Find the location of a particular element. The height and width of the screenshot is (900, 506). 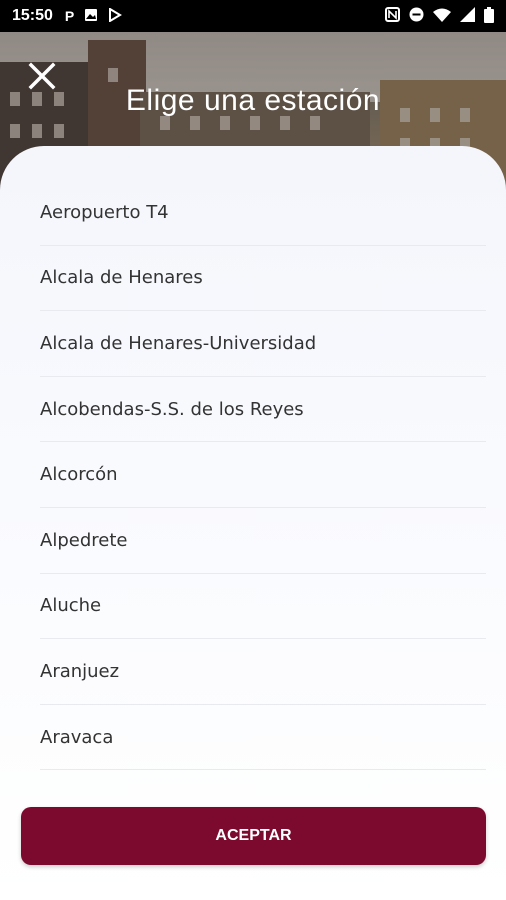

list-item: Alpedrete is located at coordinates (263, 541).